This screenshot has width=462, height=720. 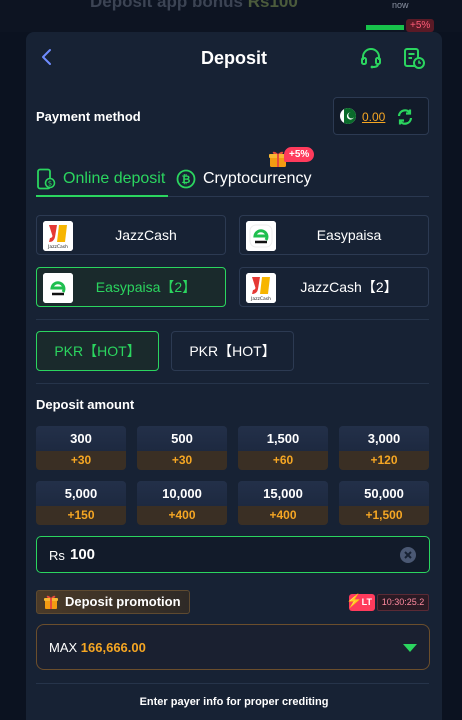 What do you see at coordinates (420, 25) in the screenshot?
I see `banner-percent-badge: +5%` at bounding box center [420, 25].